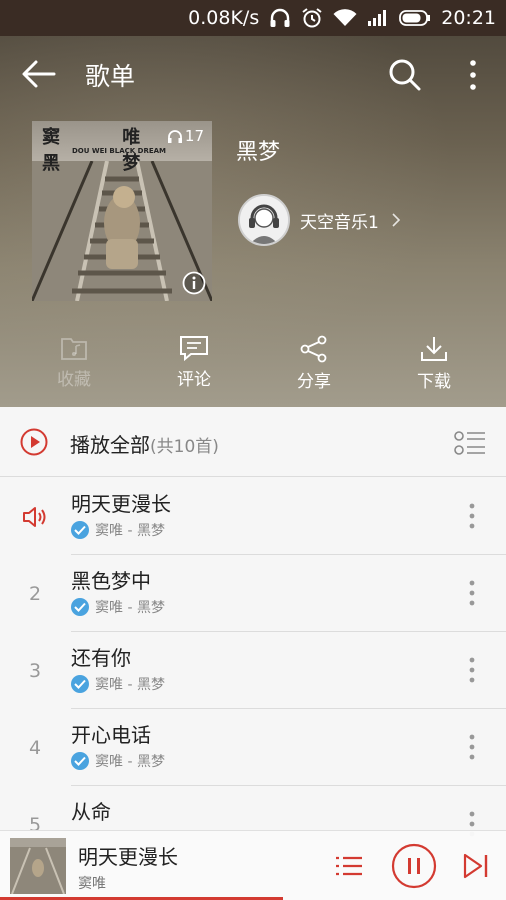 This screenshot has width=506, height=900. I want to click on song-title: 黑色梦中, so click(111, 581).